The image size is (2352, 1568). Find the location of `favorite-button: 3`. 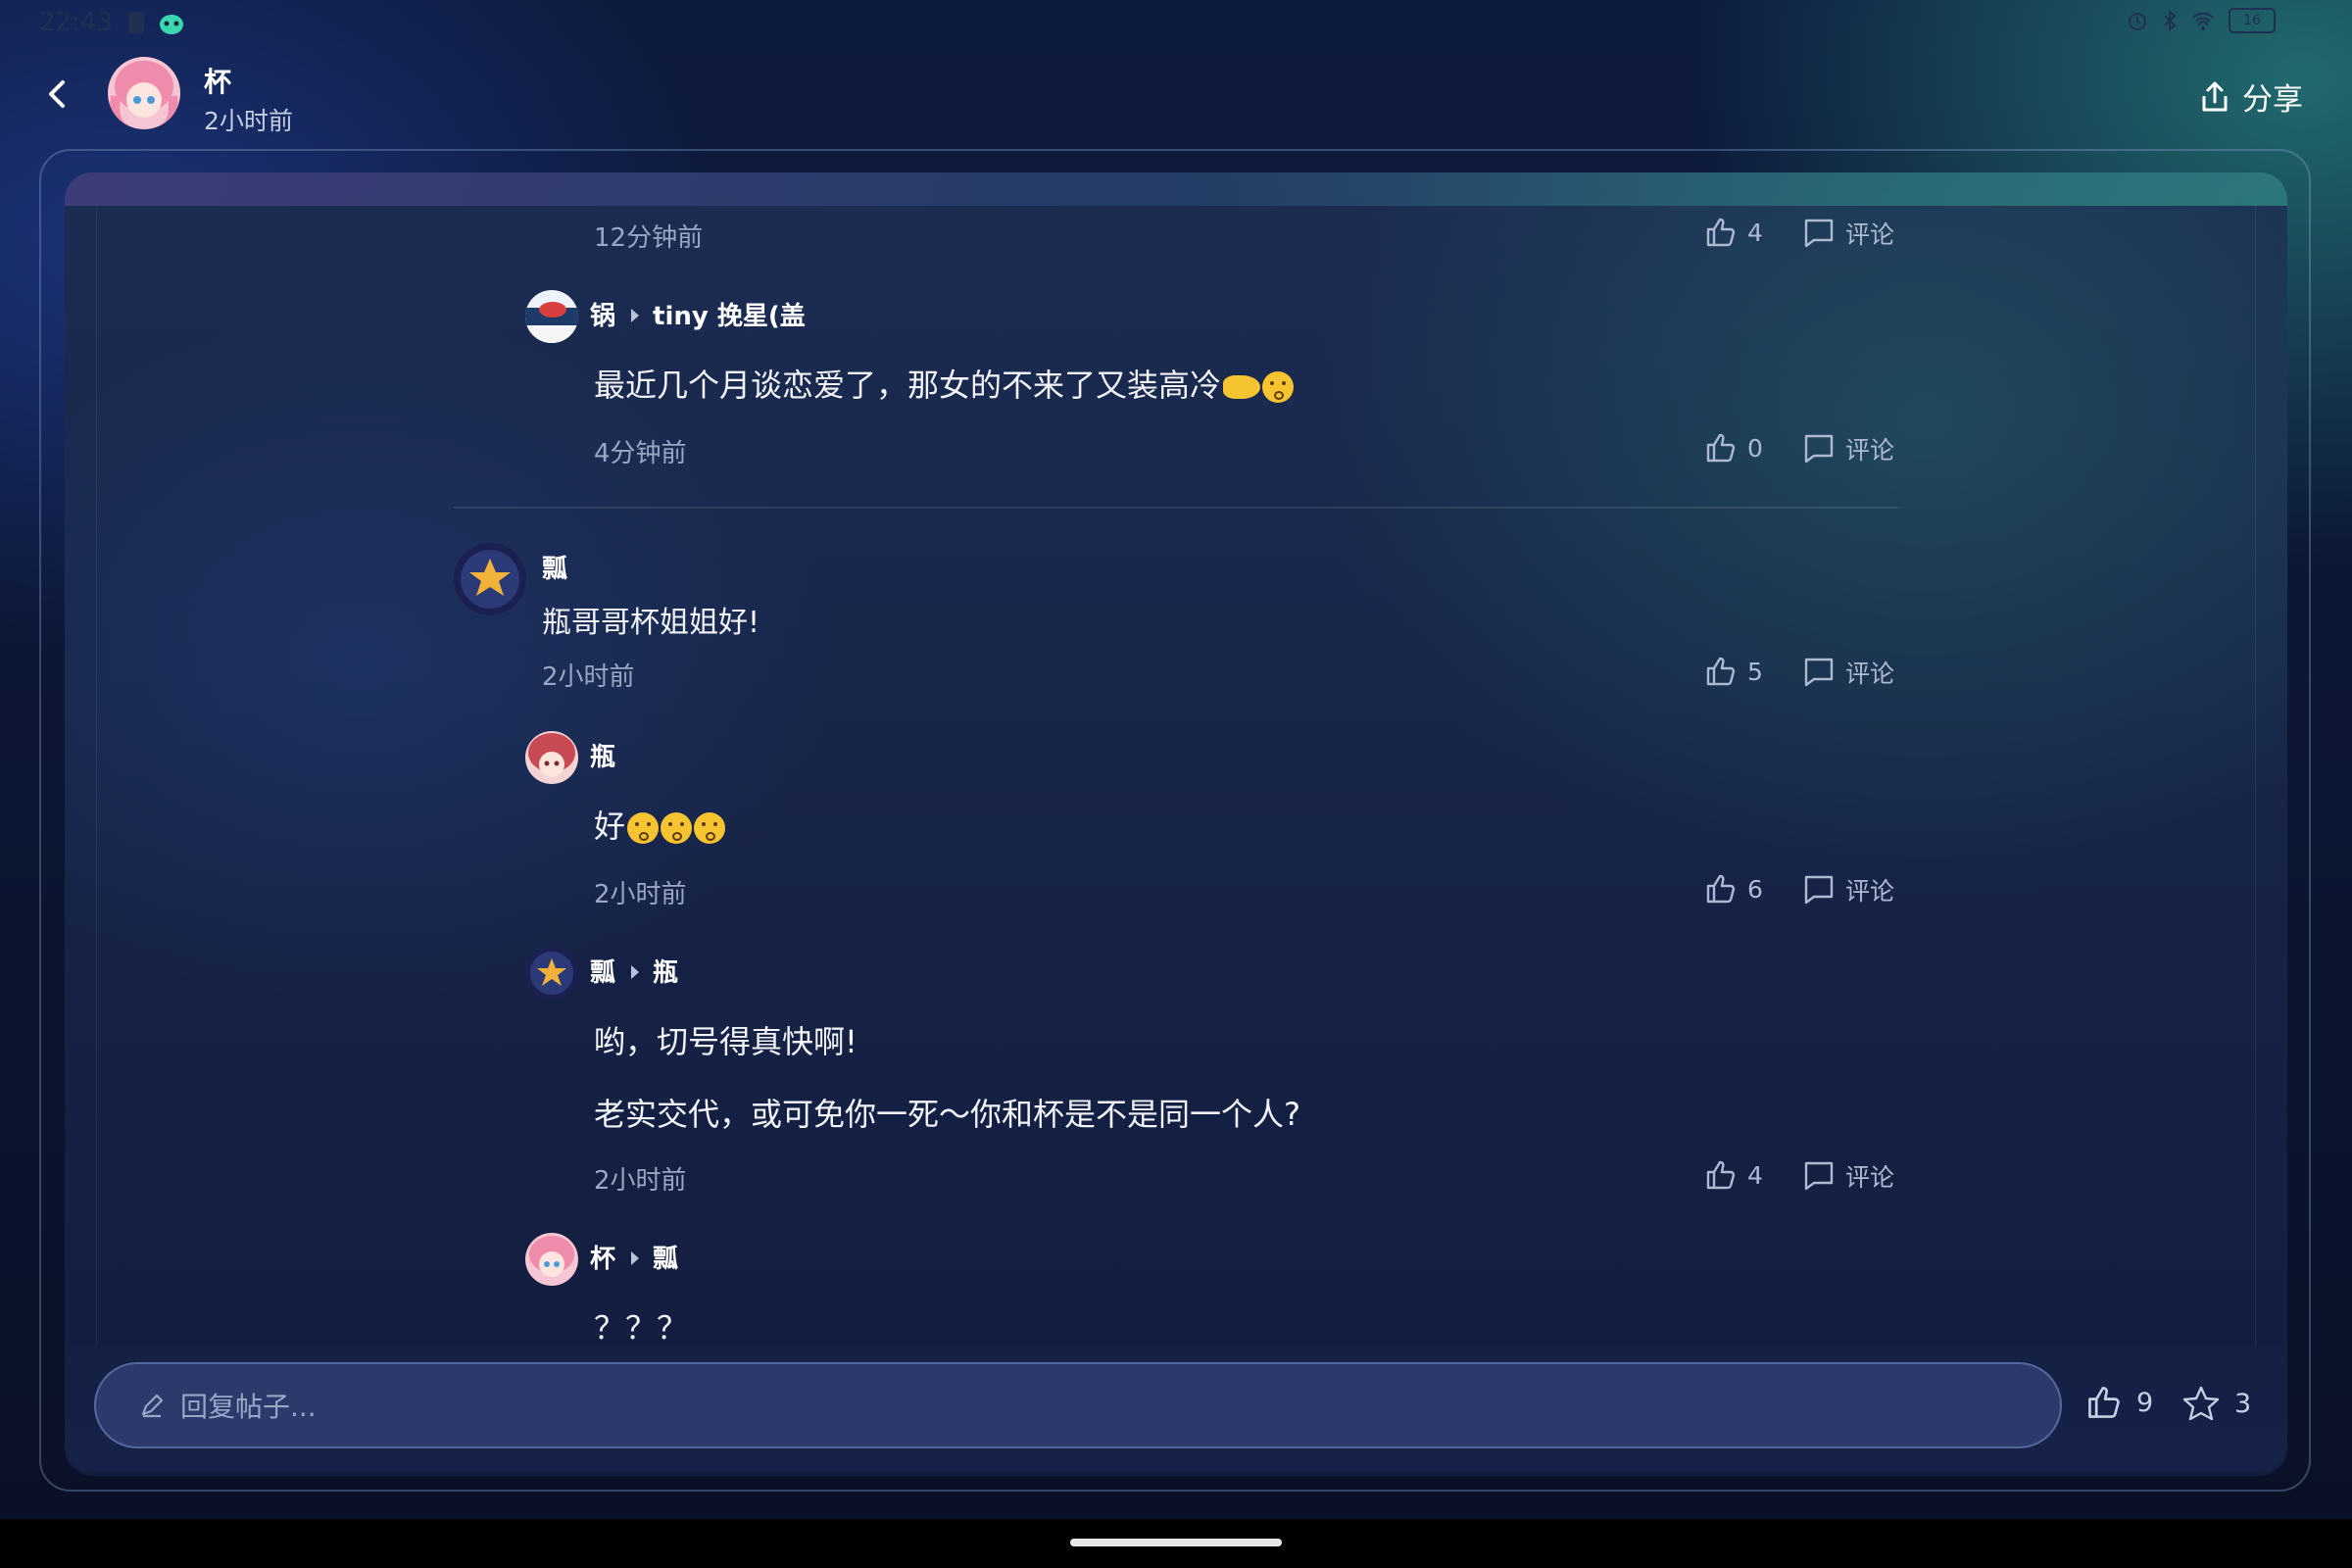

favorite-button: 3 is located at coordinates (2216, 1403).